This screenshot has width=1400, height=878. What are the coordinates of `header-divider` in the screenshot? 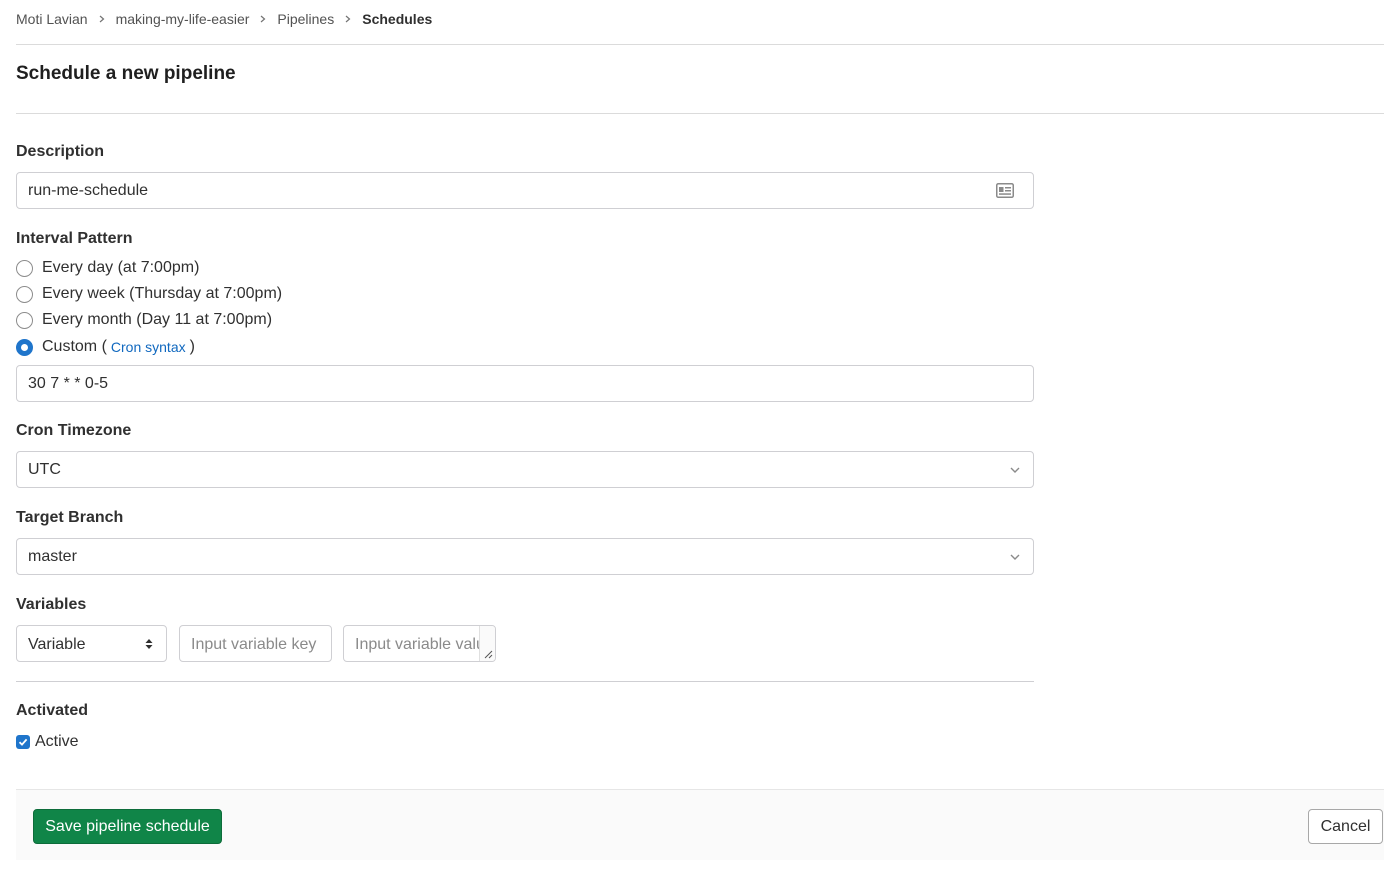 It's located at (700, 44).